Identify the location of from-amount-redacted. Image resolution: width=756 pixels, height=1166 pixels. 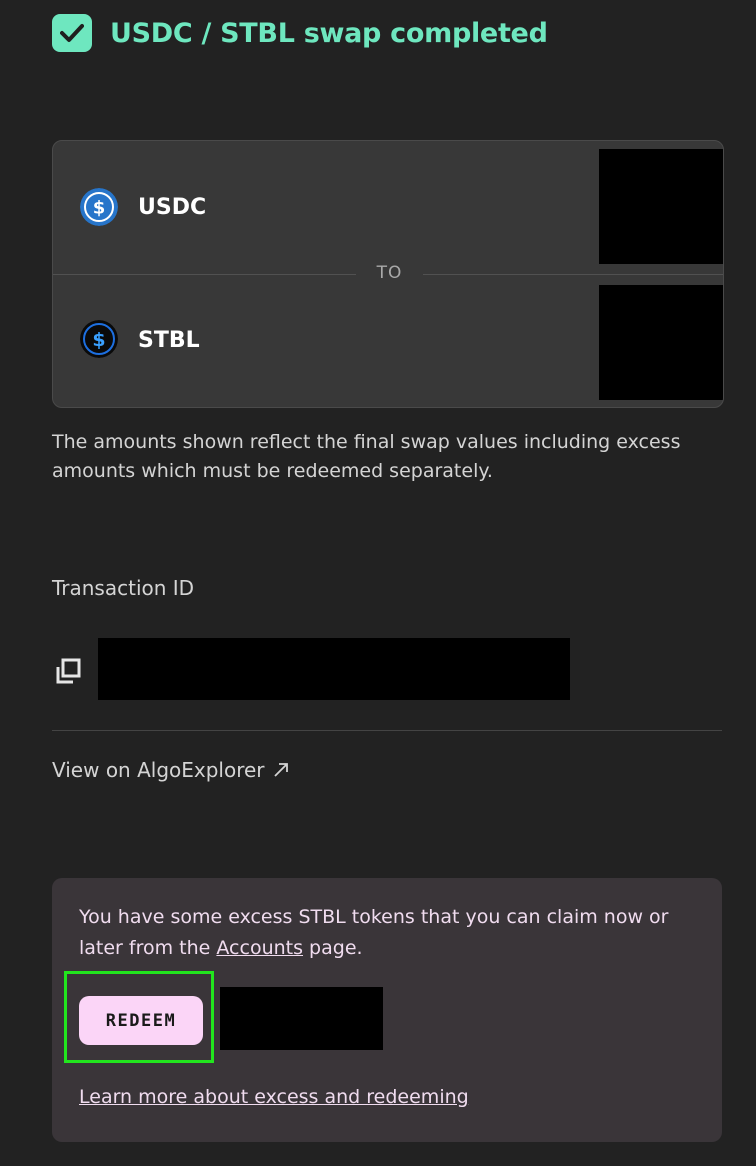
(661, 206).